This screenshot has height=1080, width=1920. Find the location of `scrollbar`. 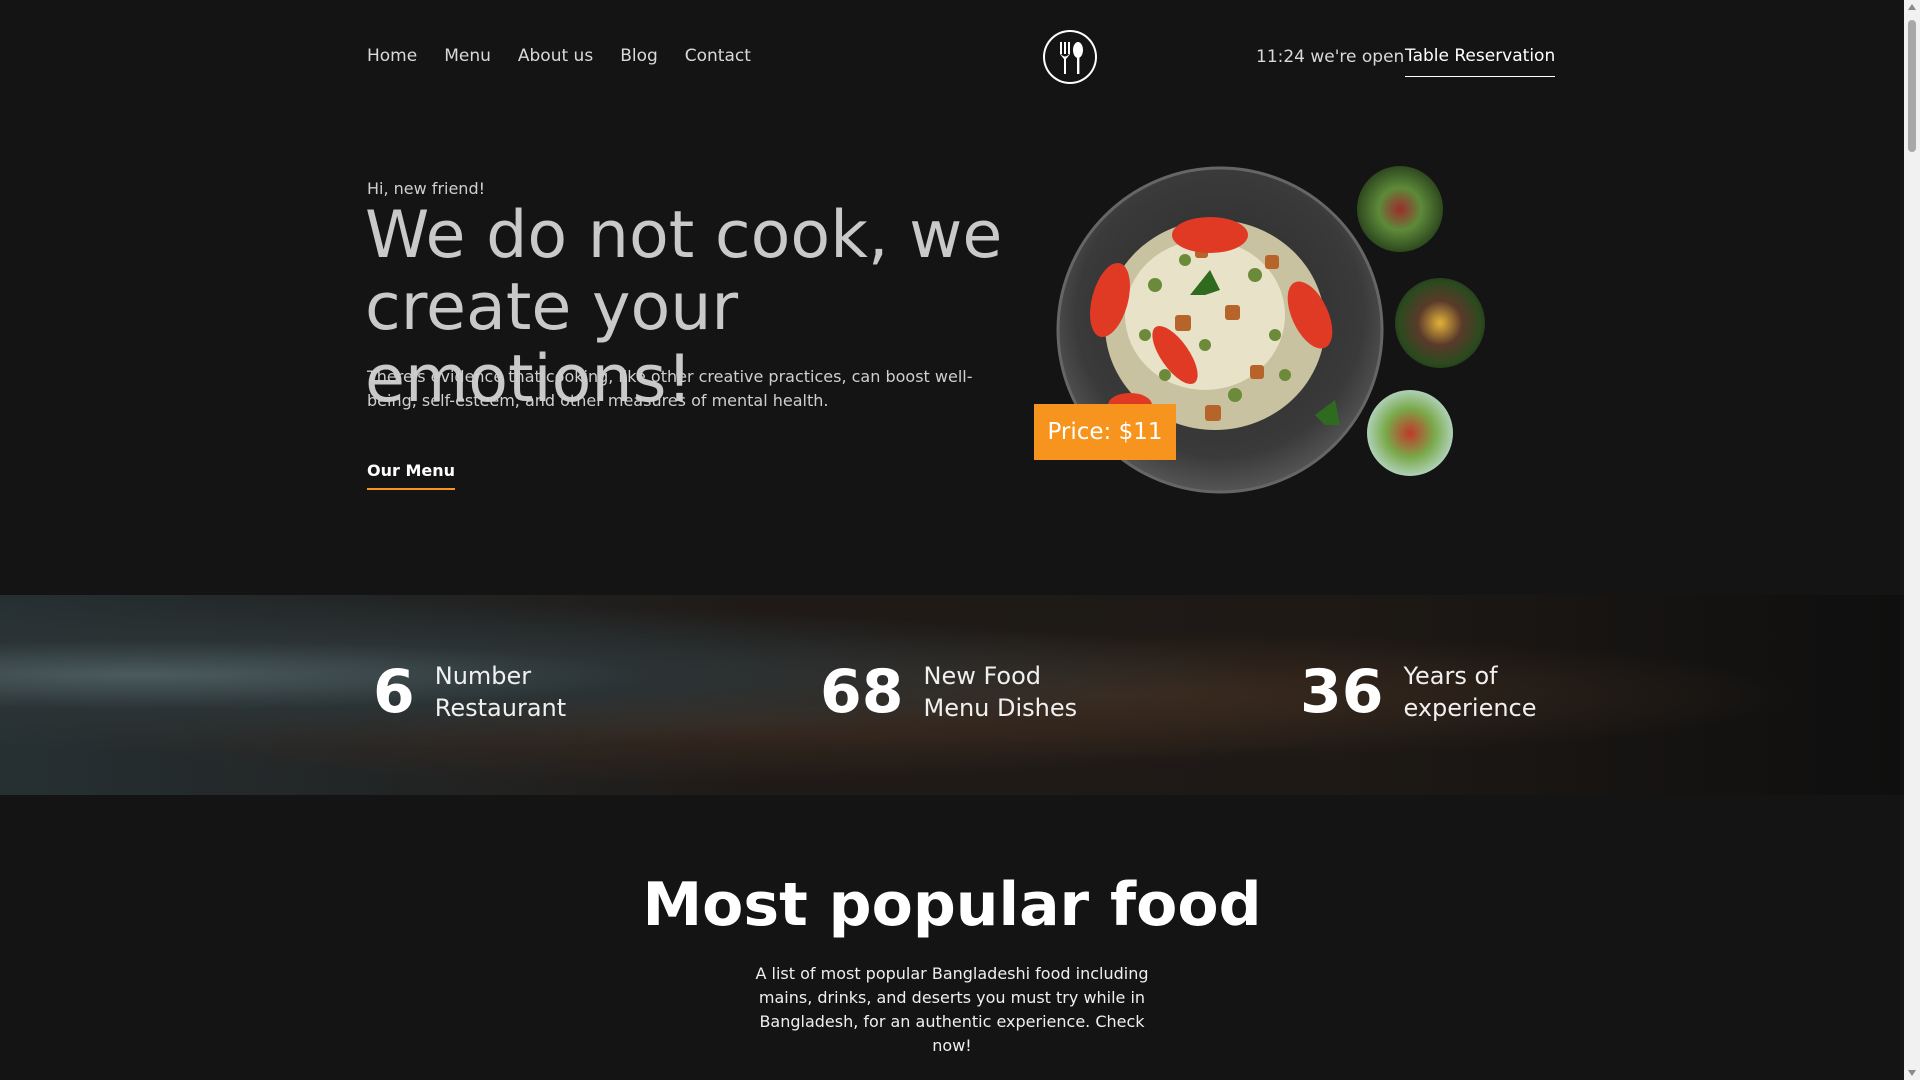

scrollbar is located at coordinates (1912, 540).